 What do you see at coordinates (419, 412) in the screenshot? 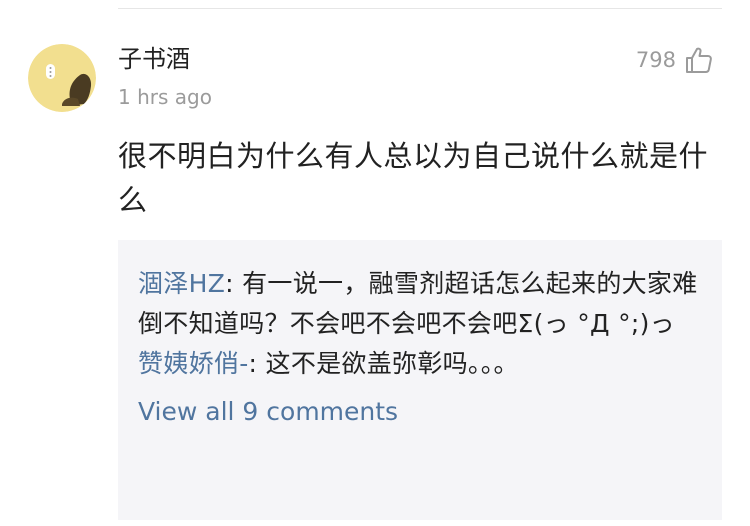
I see `view-all-comments-link: View all 9 comments` at bounding box center [419, 412].